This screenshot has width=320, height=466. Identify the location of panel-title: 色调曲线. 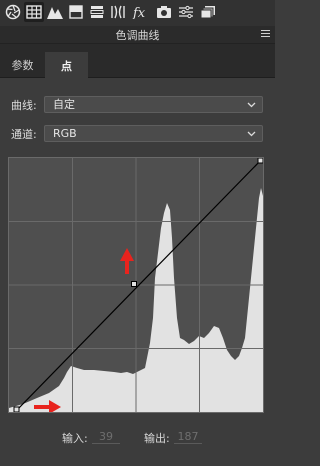
(137, 35).